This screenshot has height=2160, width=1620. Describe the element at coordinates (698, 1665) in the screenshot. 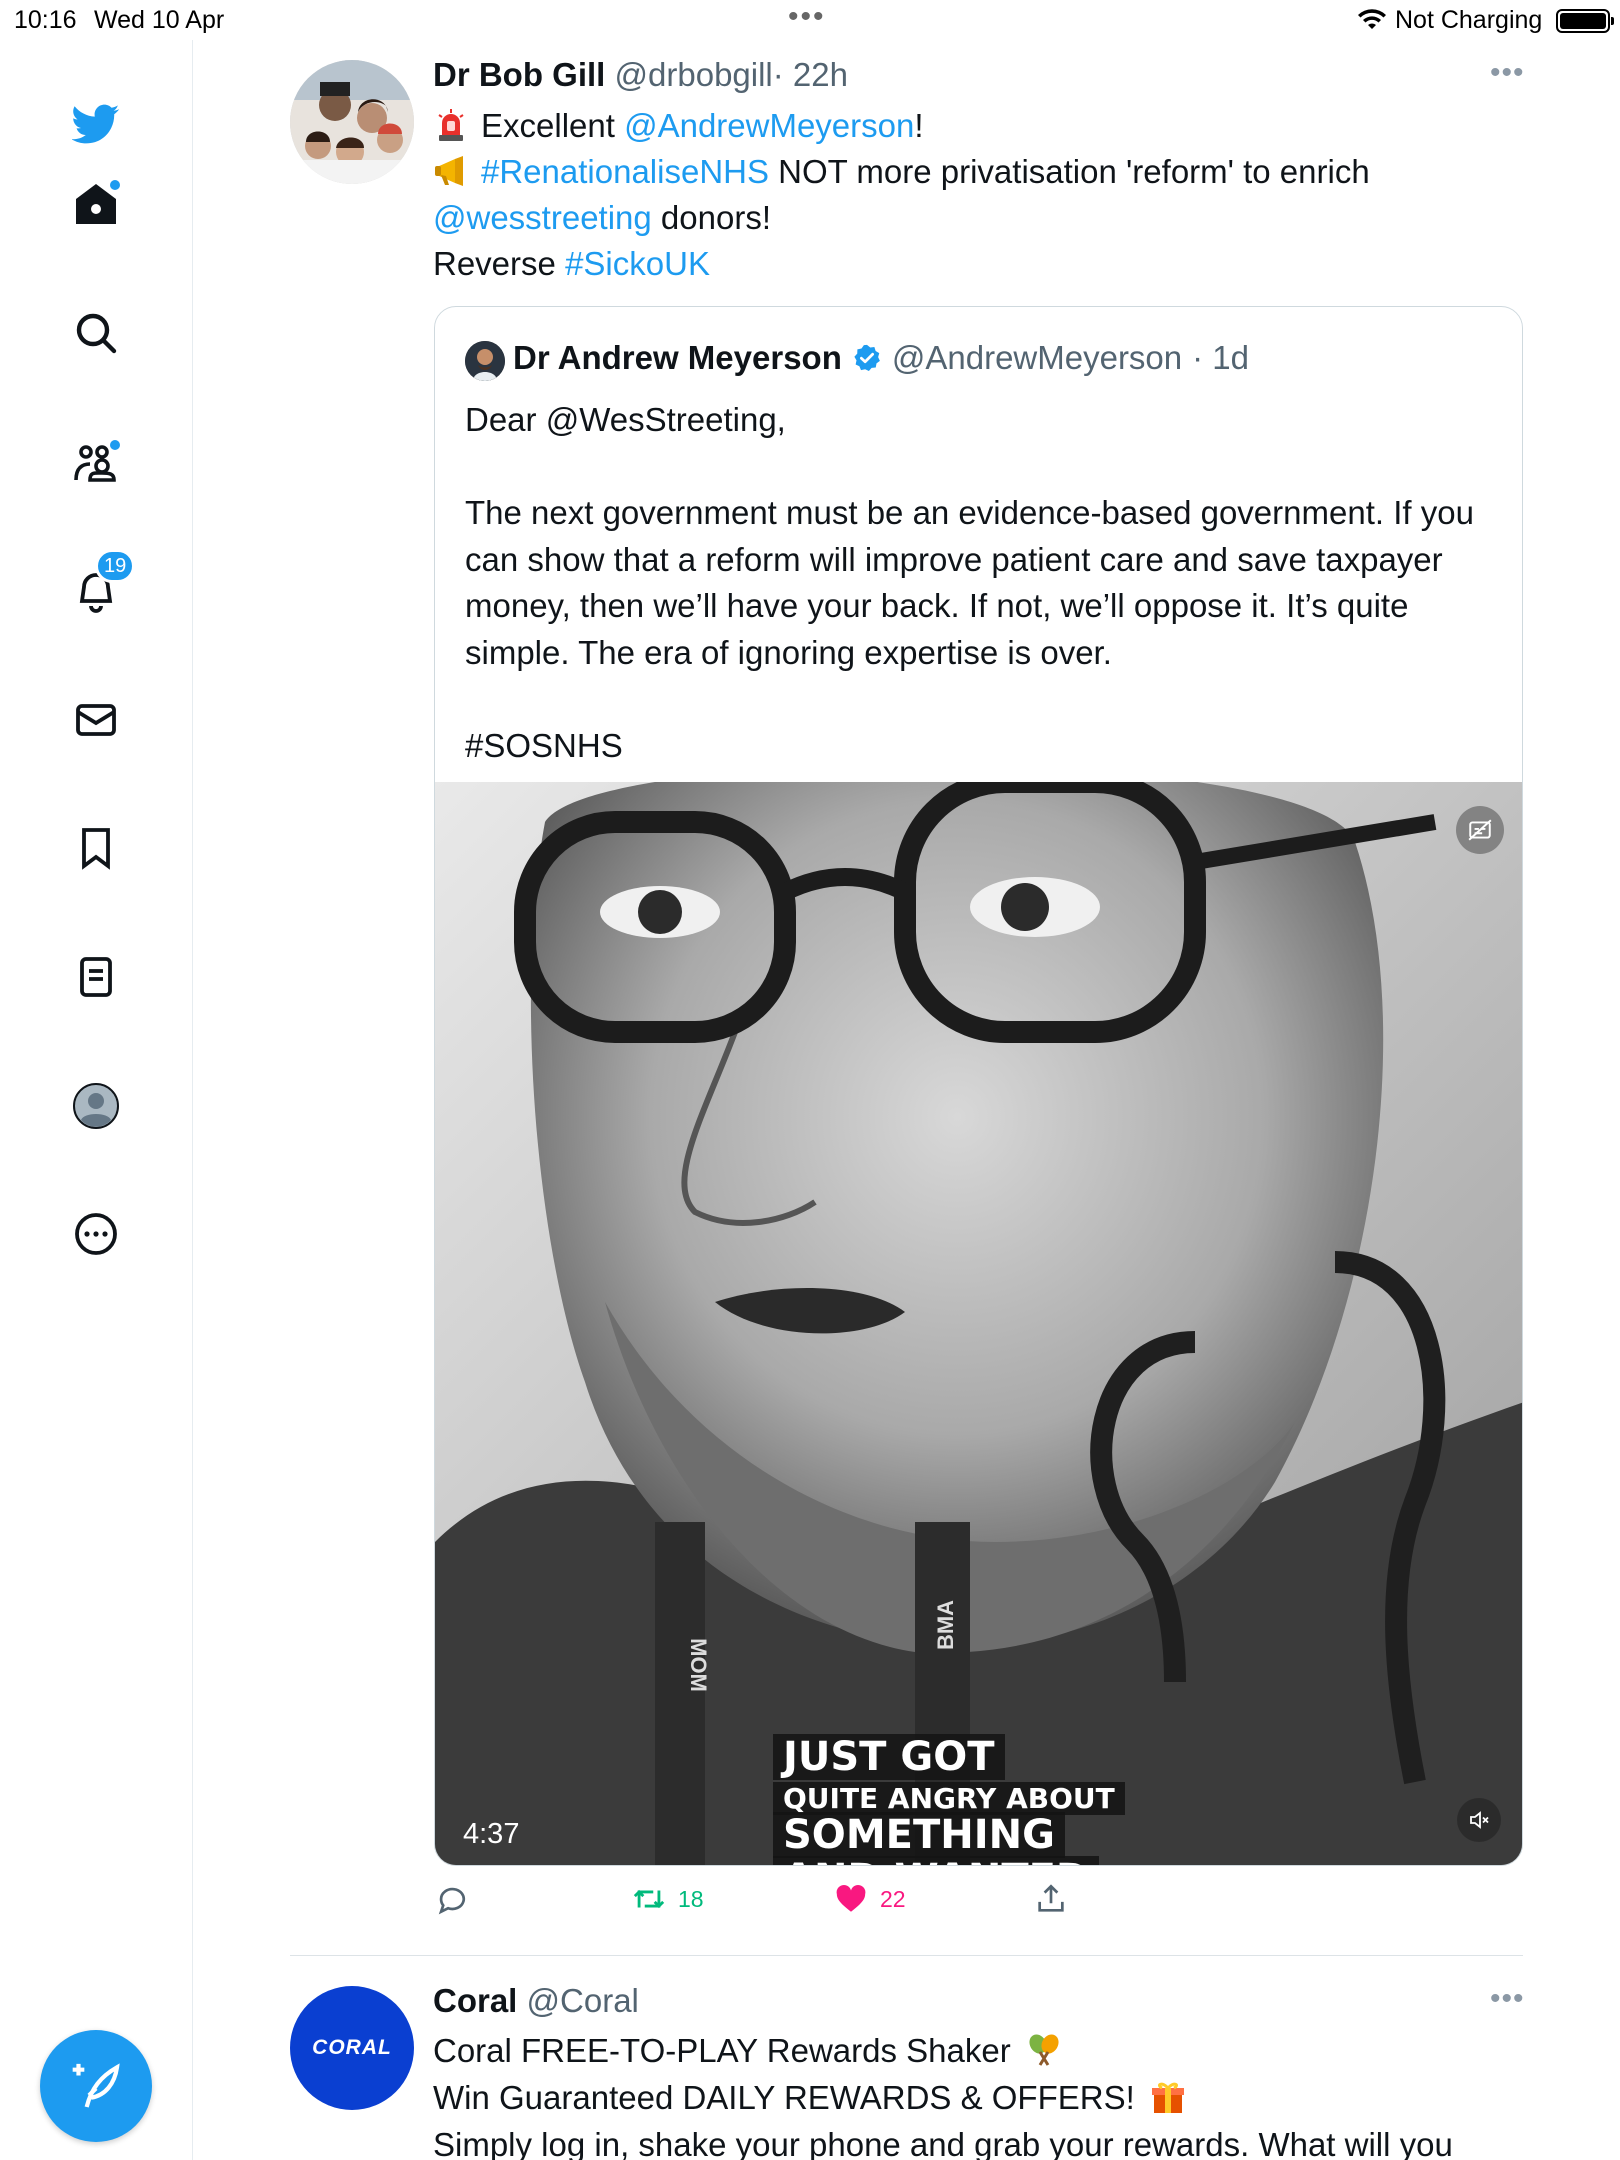

I see `lanyard-left-text: MOM` at that location.